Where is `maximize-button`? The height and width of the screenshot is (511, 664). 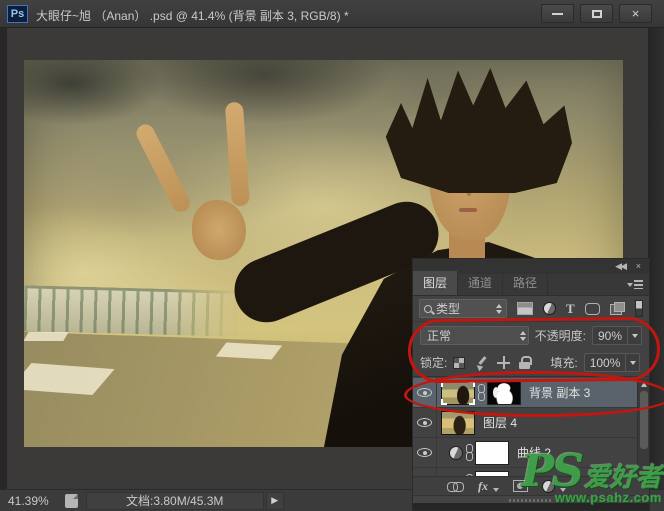 maximize-button is located at coordinates (596, 13).